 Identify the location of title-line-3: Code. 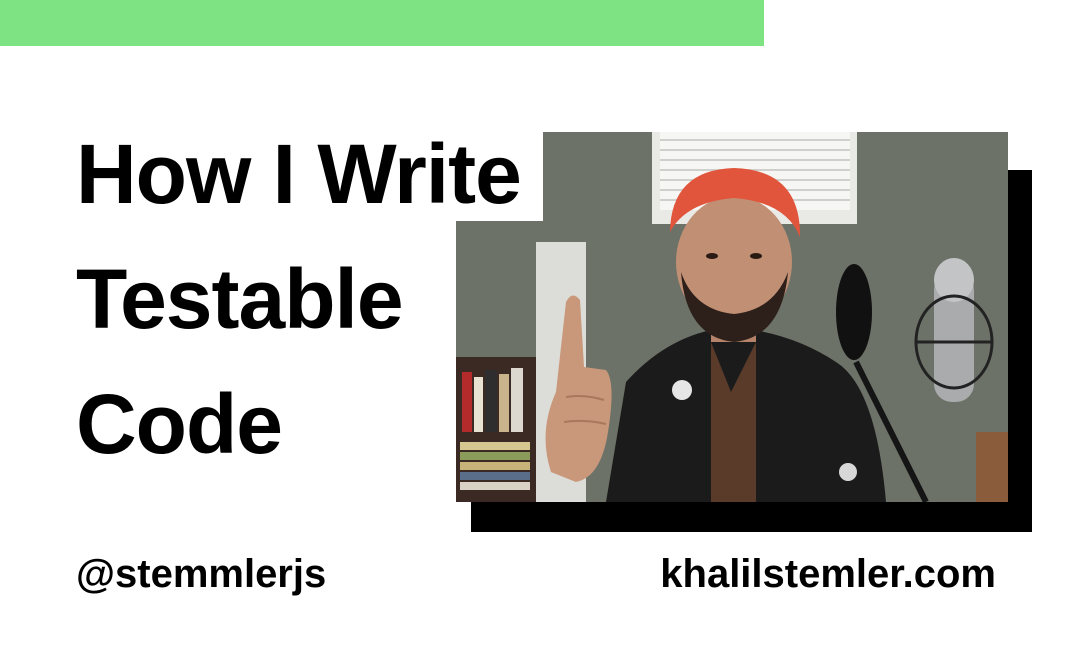
(307, 424).